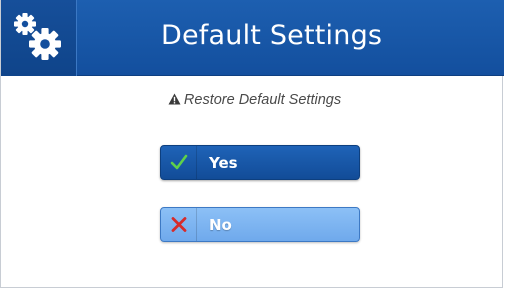  What do you see at coordinates (223, 163) in the screenshot?
I see `yes-button-label: Yes` at bounding box center [223, 163].